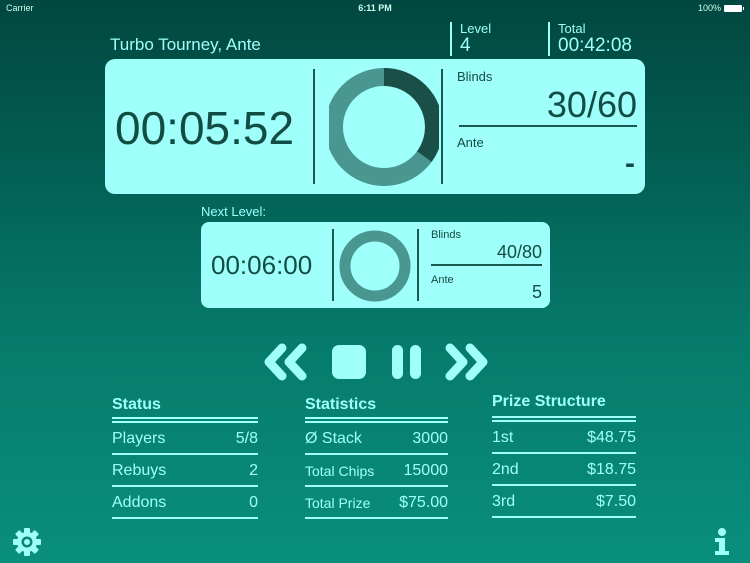 This screenshot has width=750, height=563. I want to click on pause-button, so click(407, 362).